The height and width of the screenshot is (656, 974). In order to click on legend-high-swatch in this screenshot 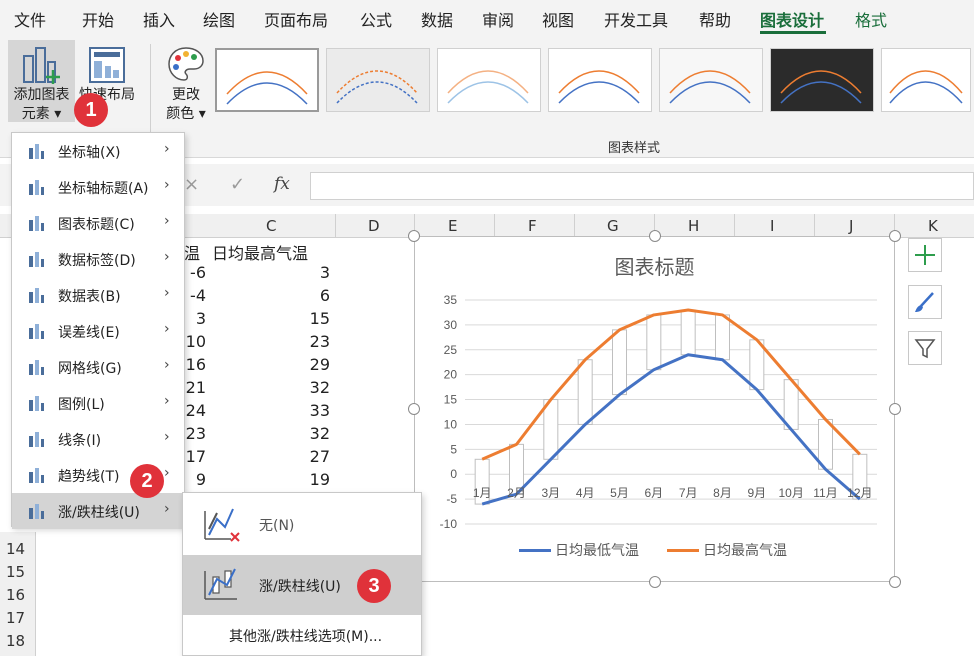, I will do `click(683, 550)`.